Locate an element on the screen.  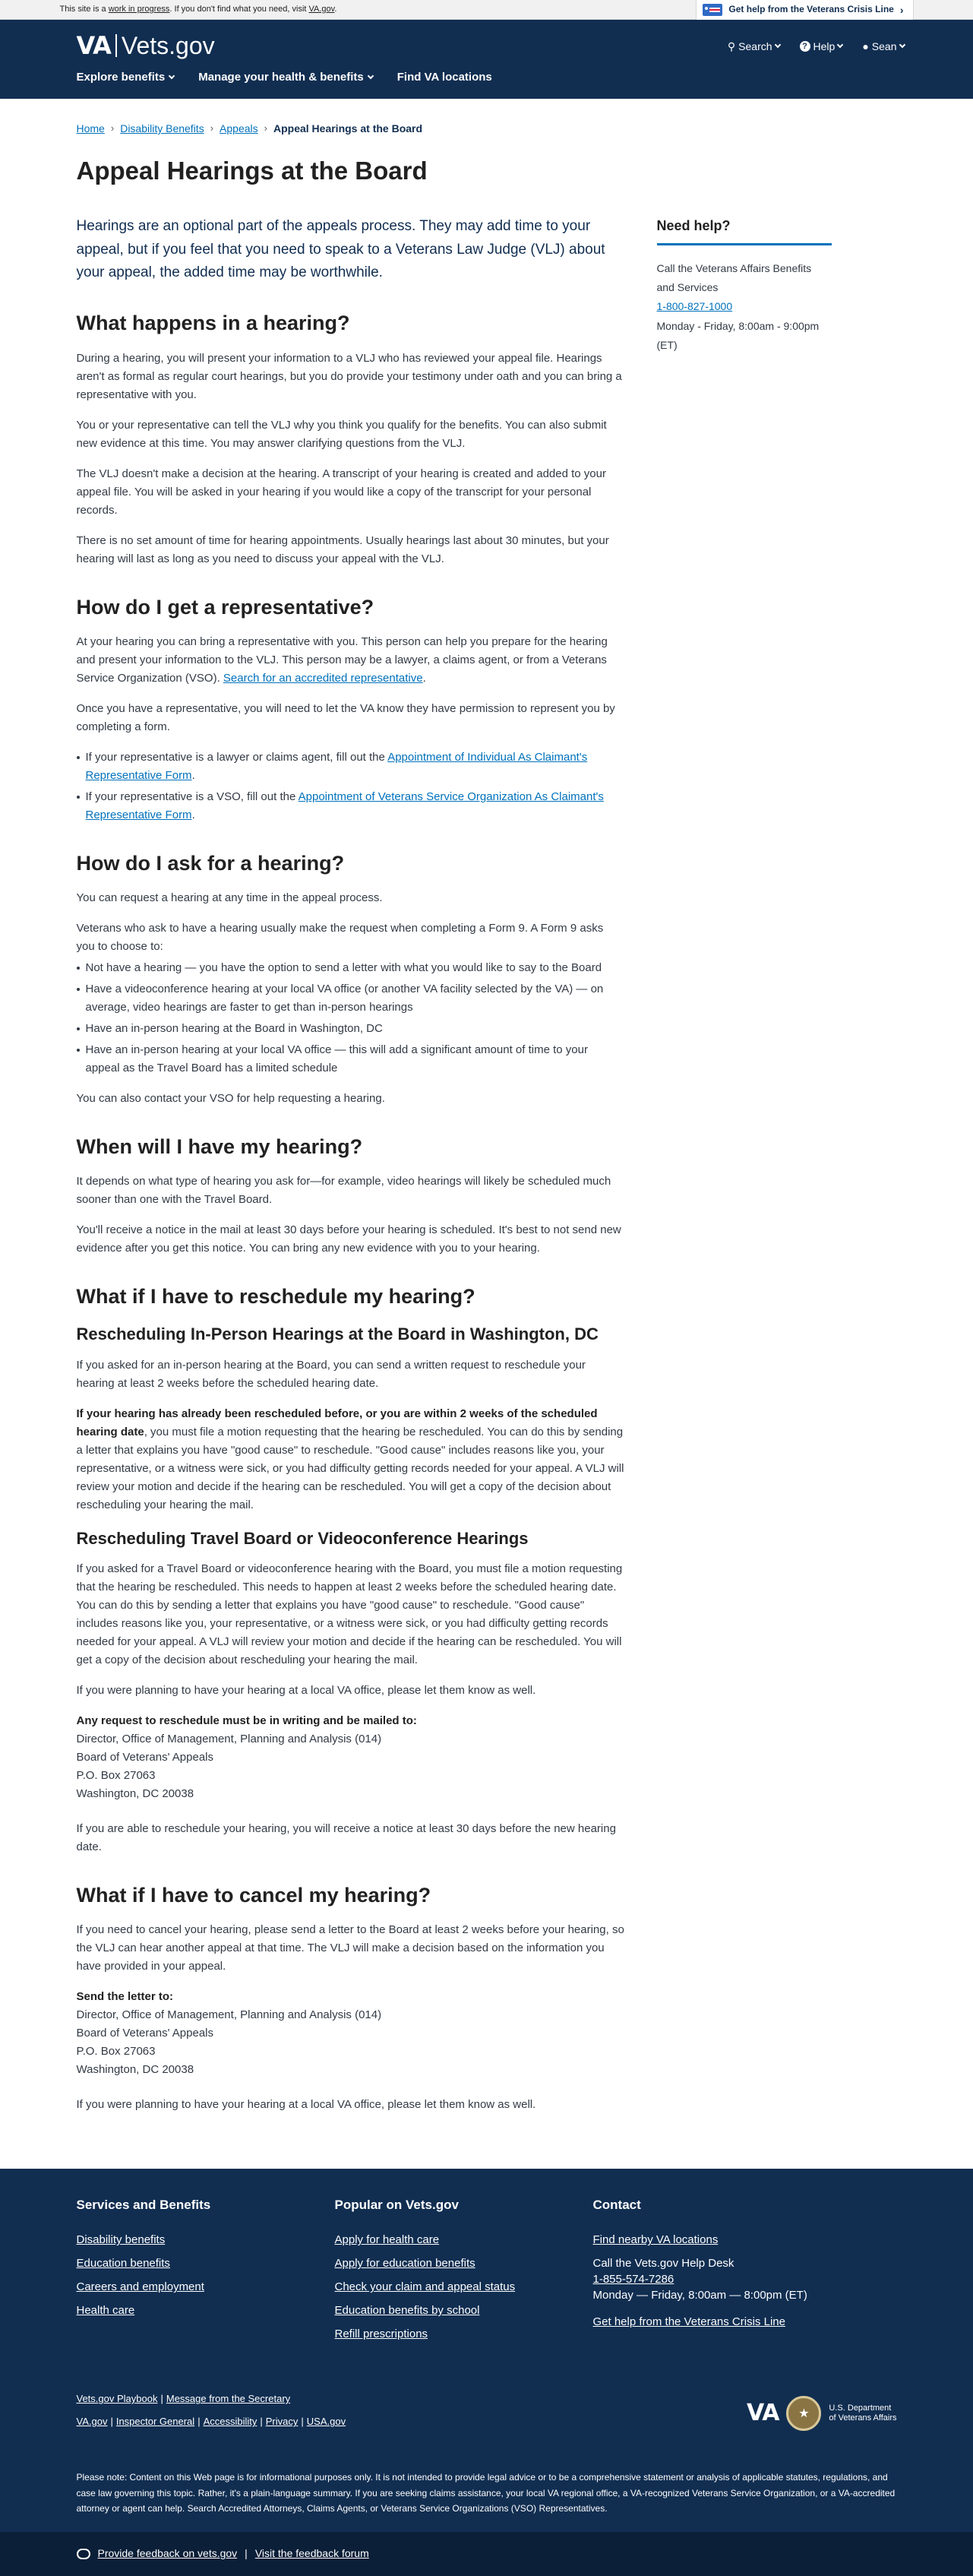
vets-gov-logo: VA Vets.gov is located at coordinates (146, 45).